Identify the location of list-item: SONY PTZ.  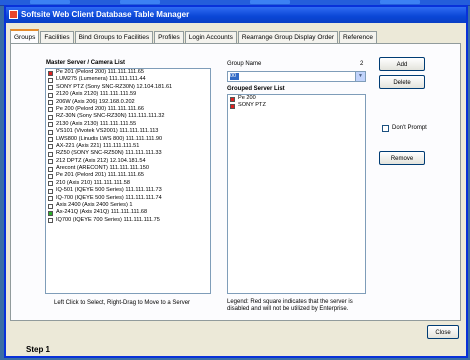
(296, 105).